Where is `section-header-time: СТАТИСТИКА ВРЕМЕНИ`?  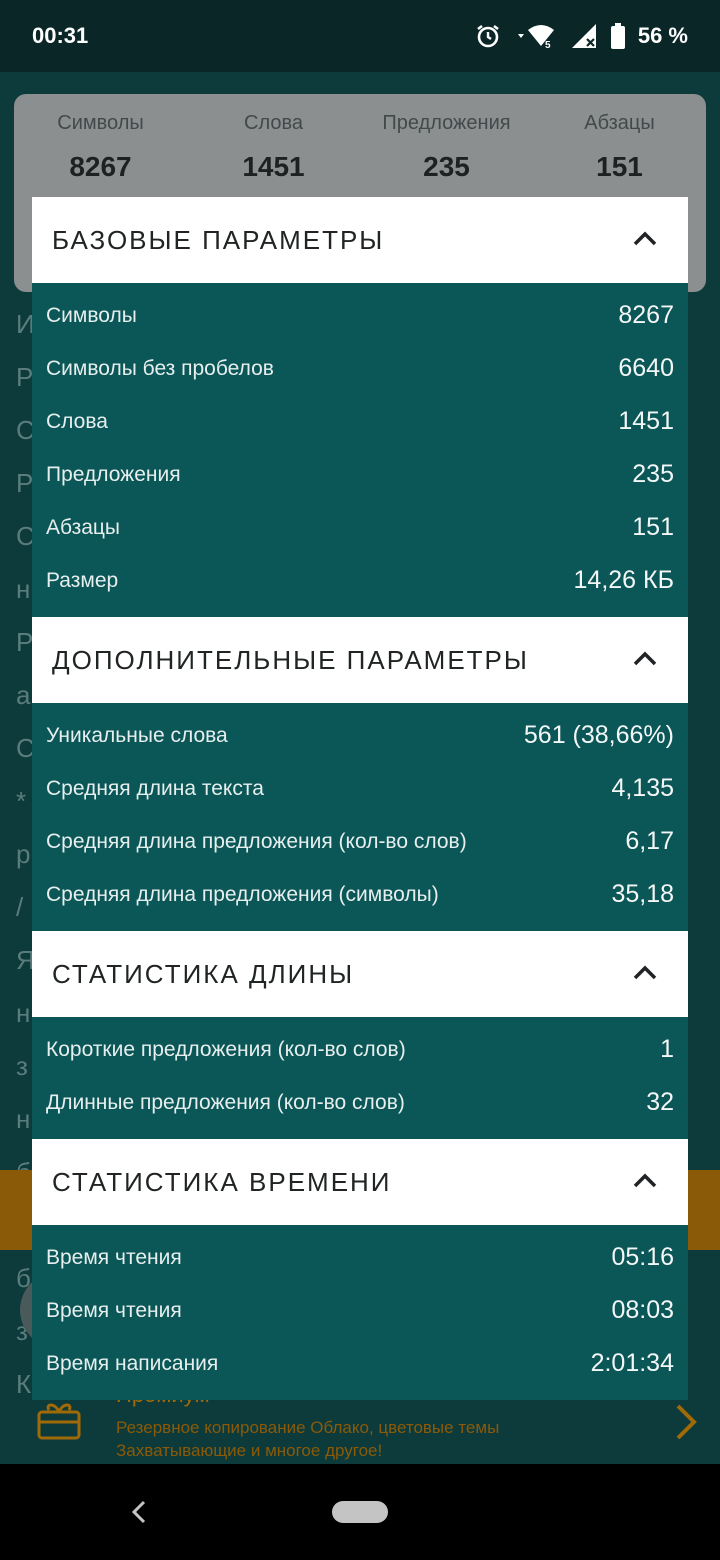
section-header-time: СТАТИСТИКА ВРЕМЕНИ is located at coordinates (360, 1182).